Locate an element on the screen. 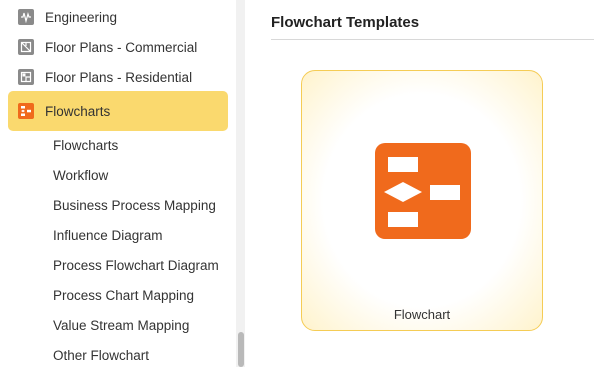 This screenshot has height=367, width=594. subcategory-influence-diagram: Influence Diagram is located at coordinates (108, 236).